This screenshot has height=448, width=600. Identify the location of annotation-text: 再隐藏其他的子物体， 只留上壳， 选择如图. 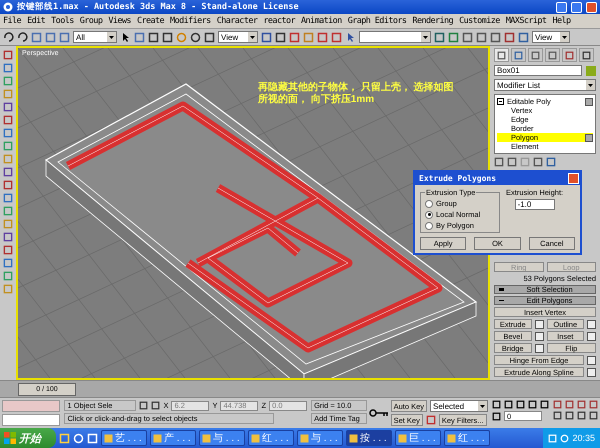
(356, 88).